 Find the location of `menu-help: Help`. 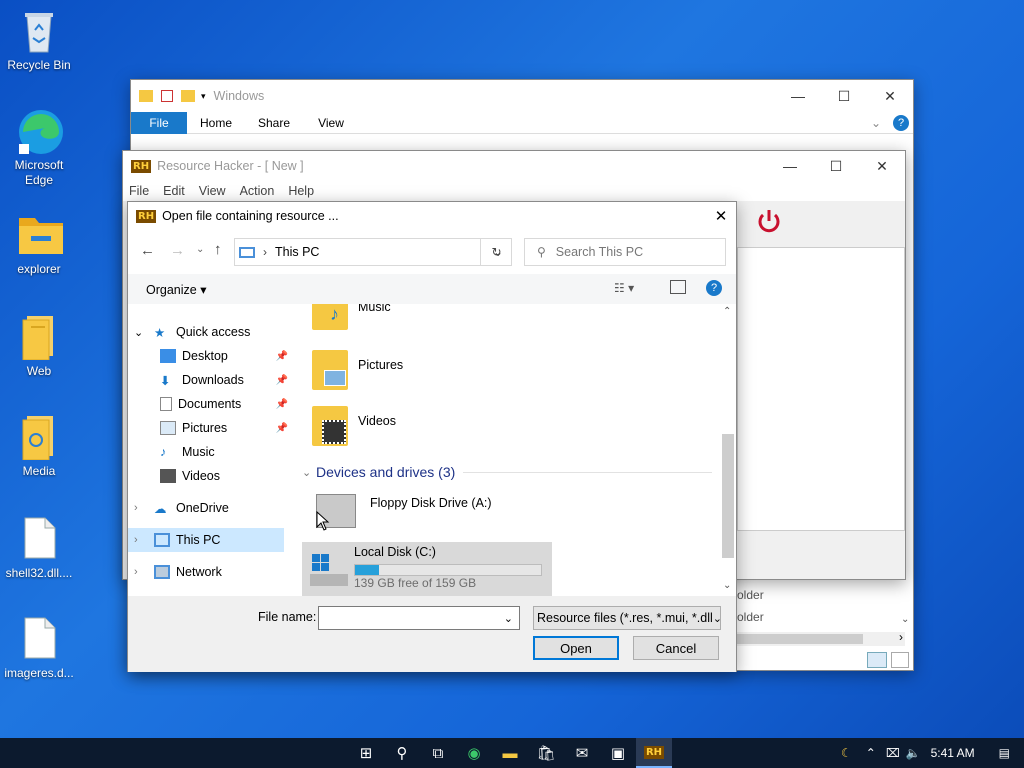

menu-help: Help is located at coordinates (301, 191).